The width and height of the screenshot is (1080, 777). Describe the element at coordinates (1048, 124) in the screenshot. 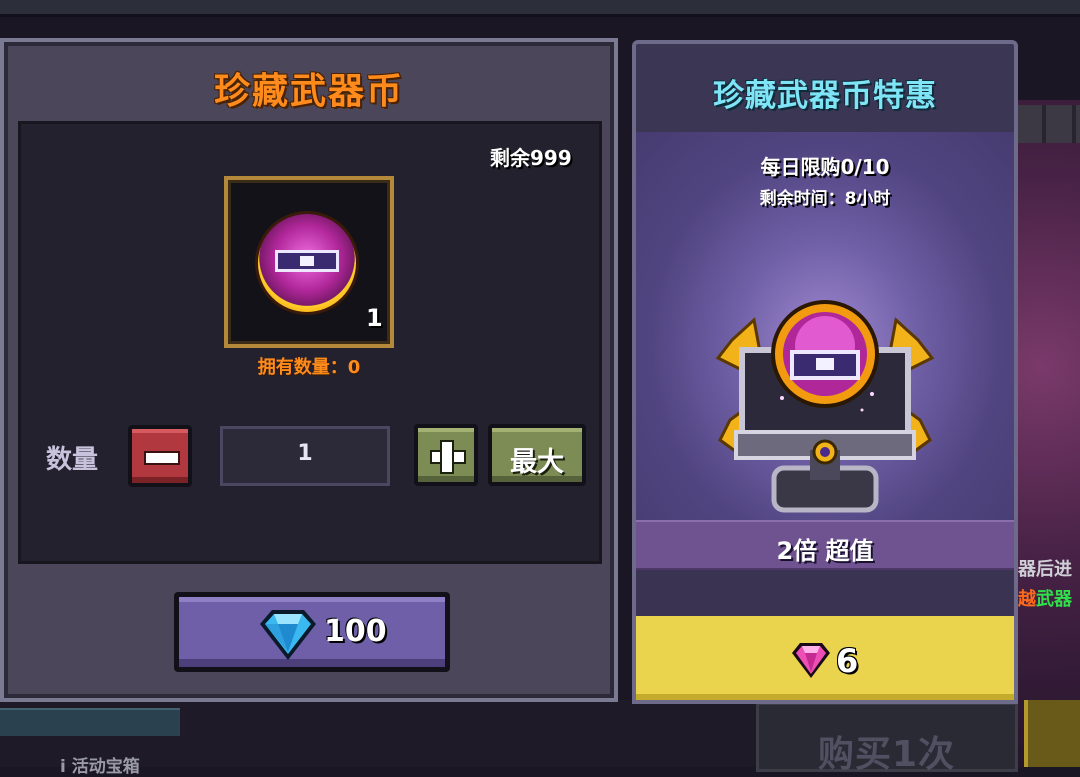

I see `background-bricks` at that location.